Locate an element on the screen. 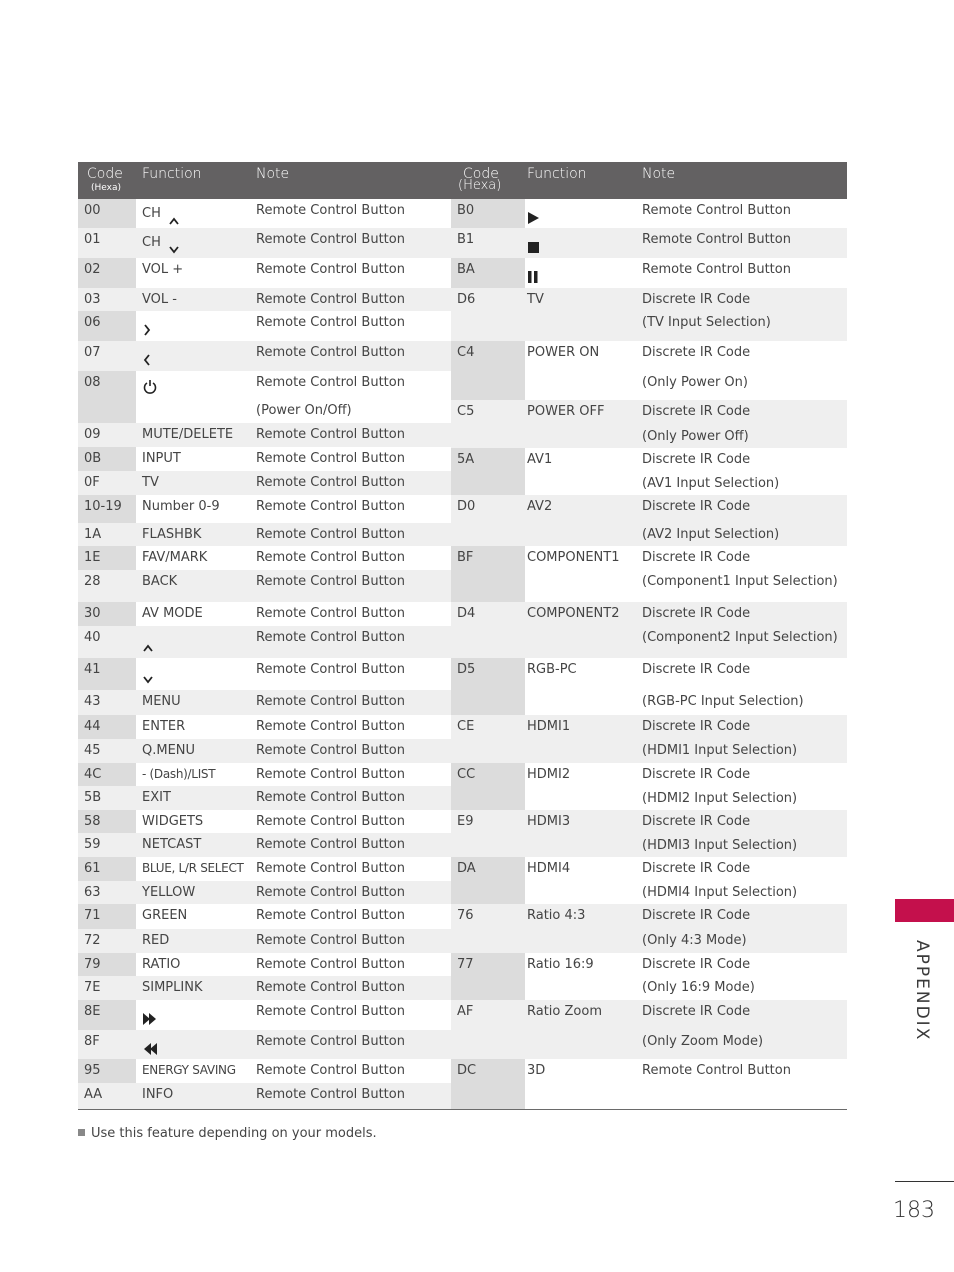  hex-code: AF is located at coordinates (465, 1011).